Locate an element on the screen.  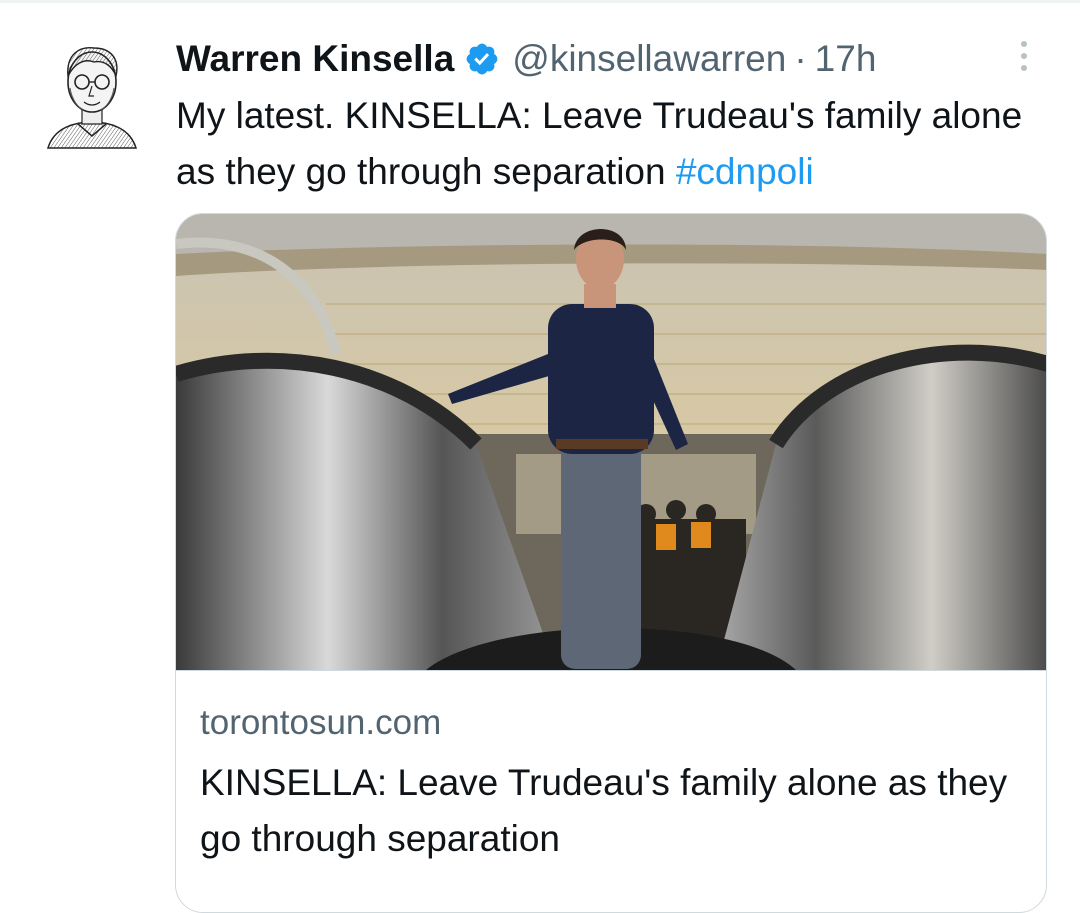
avatar-sketch-portrait is located at coordinates (92, 98).